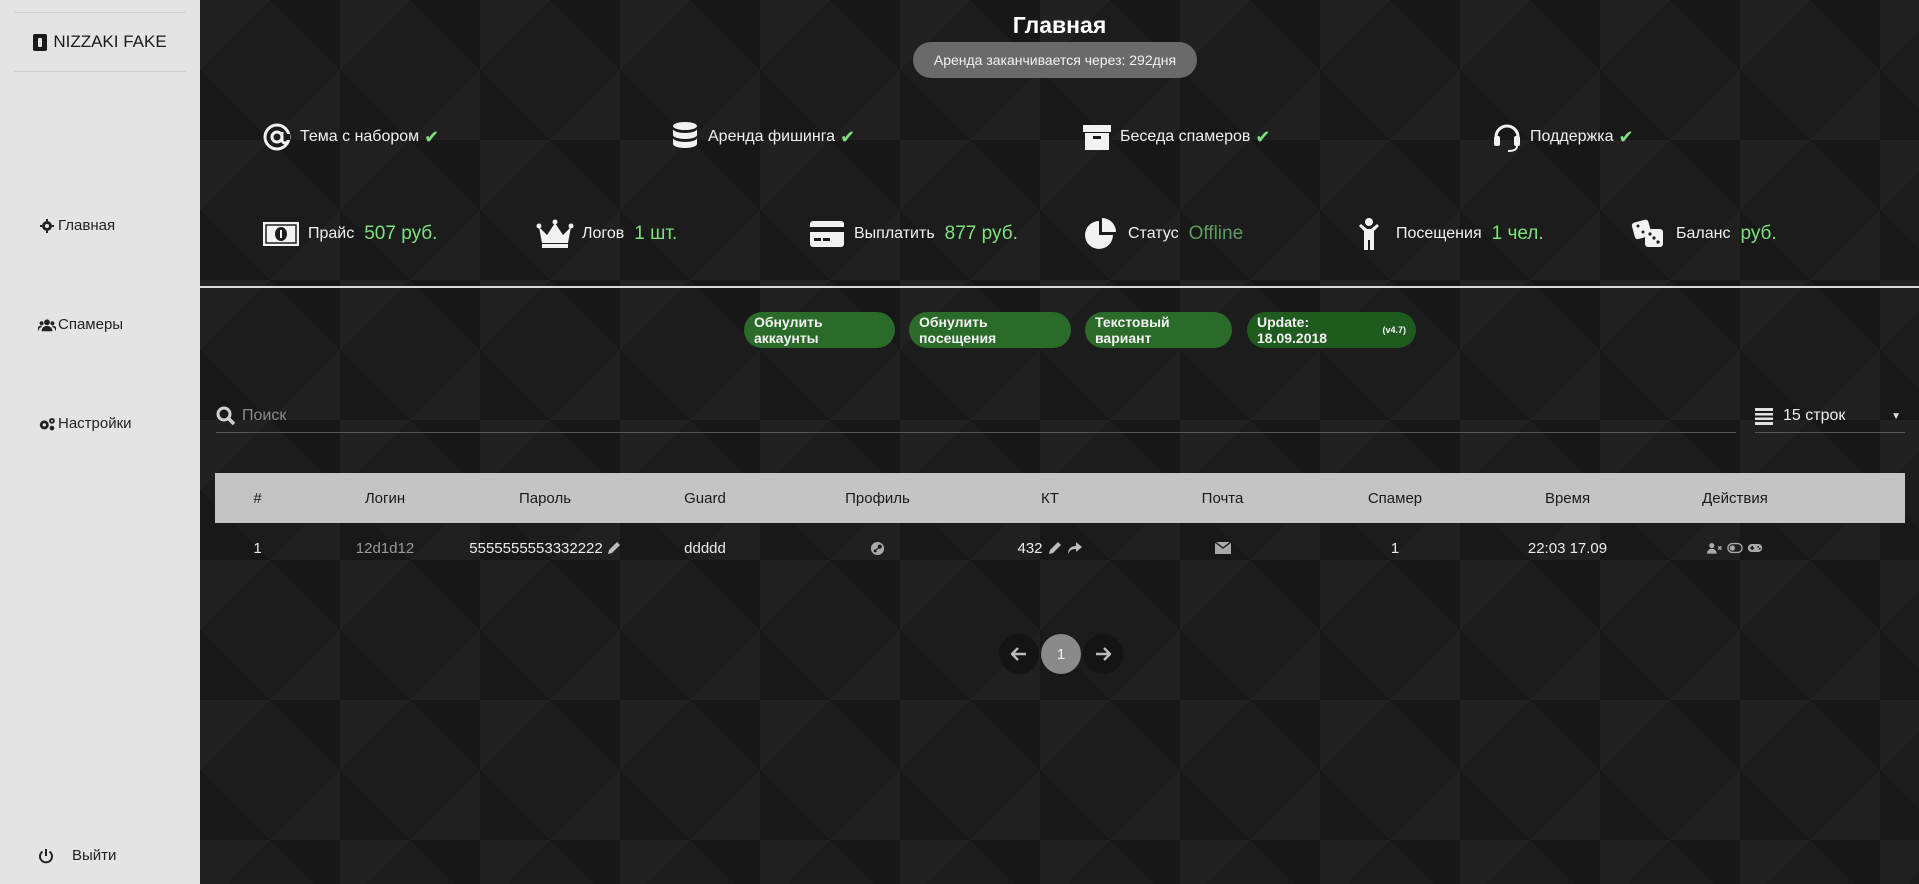 Image resolution: width=1919 pixels, height=884 pixels. I want to click on page-title: Главная, so click(1059, 25).